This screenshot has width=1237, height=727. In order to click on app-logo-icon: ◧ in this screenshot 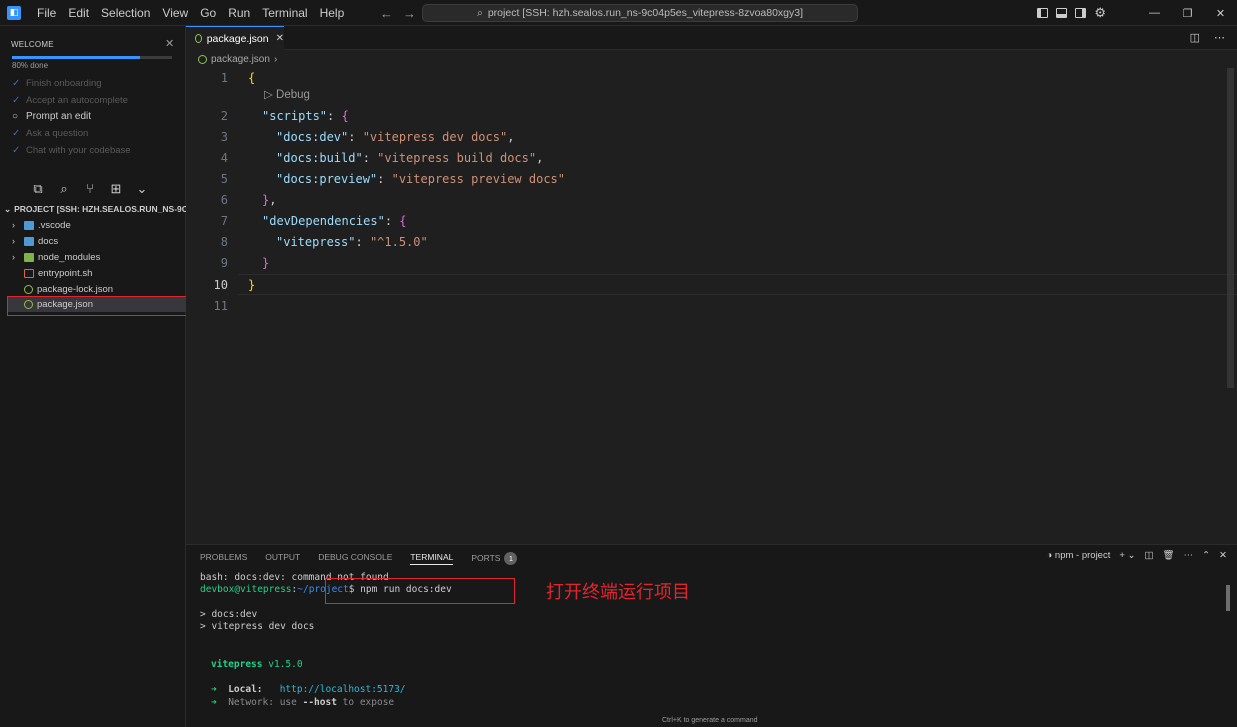, I will do `click(14, 12)`.